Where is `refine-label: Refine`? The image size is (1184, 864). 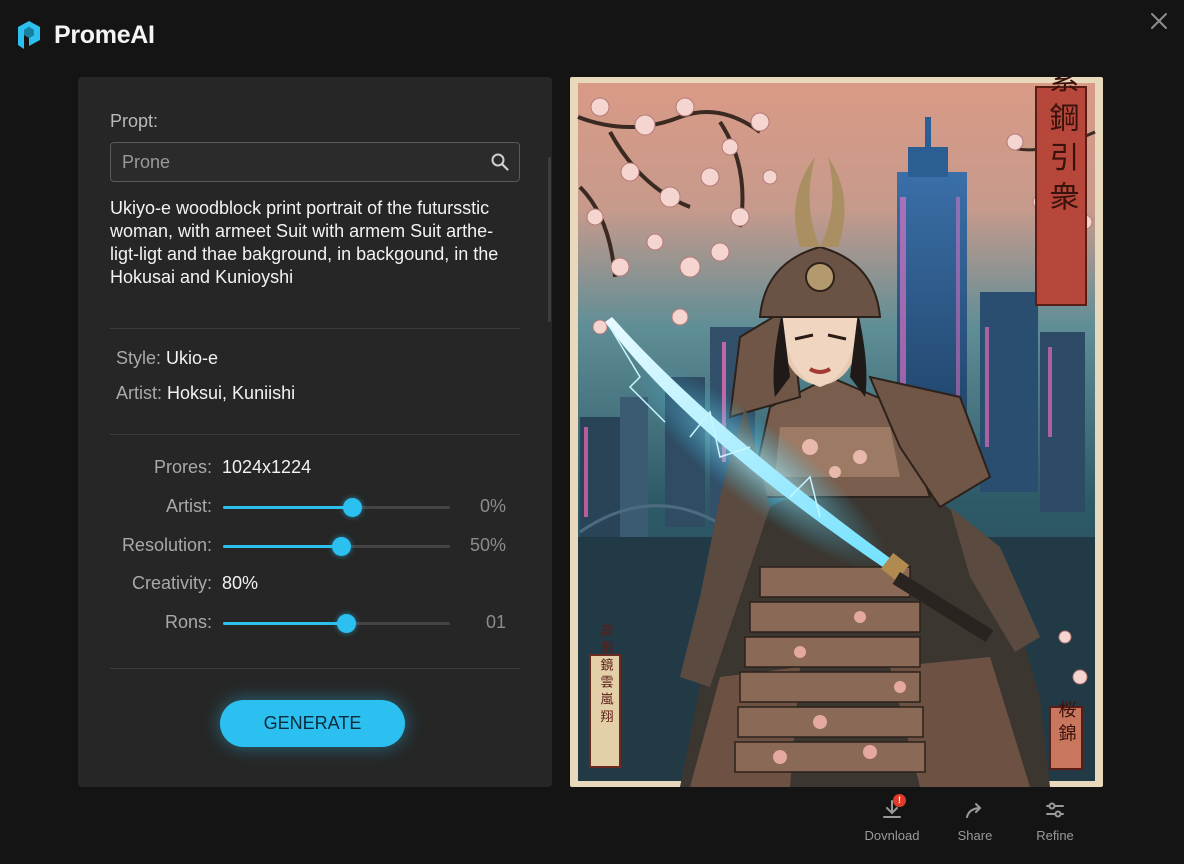
refine-label: Refine is located at coordinates (1055, 835).